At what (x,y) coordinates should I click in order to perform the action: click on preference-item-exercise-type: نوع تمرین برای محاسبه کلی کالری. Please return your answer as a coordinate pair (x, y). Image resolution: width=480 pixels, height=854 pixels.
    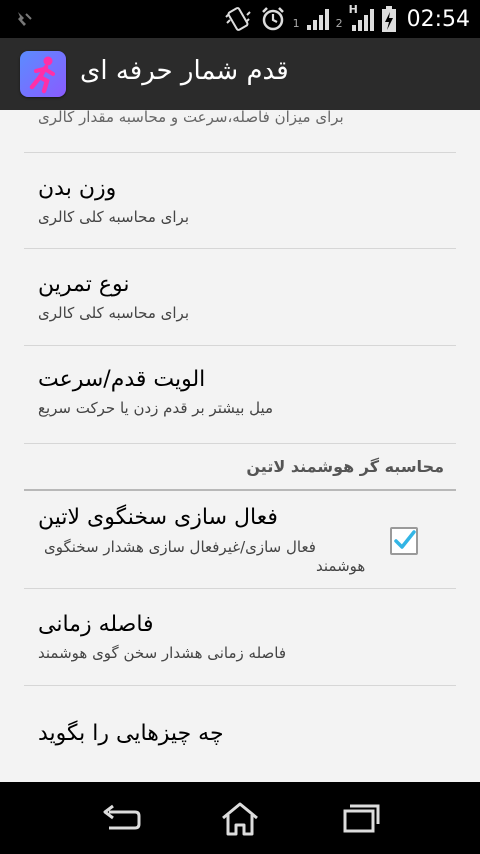
    Looking at the image, I should click on (240, 297).